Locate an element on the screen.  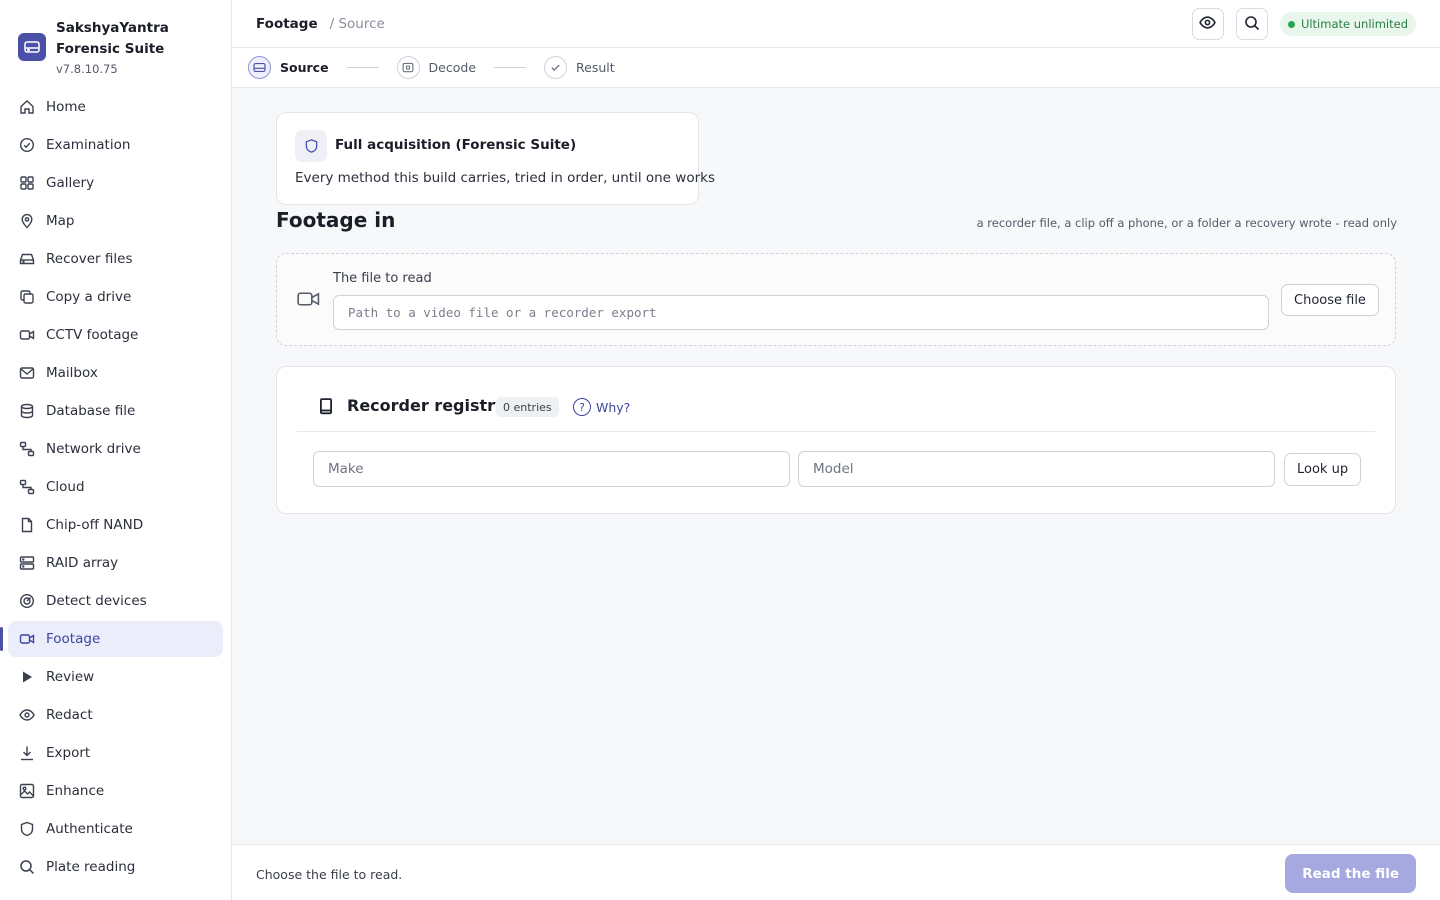
sidebar-item-label: Network drive is located at coordinates (93, 449).